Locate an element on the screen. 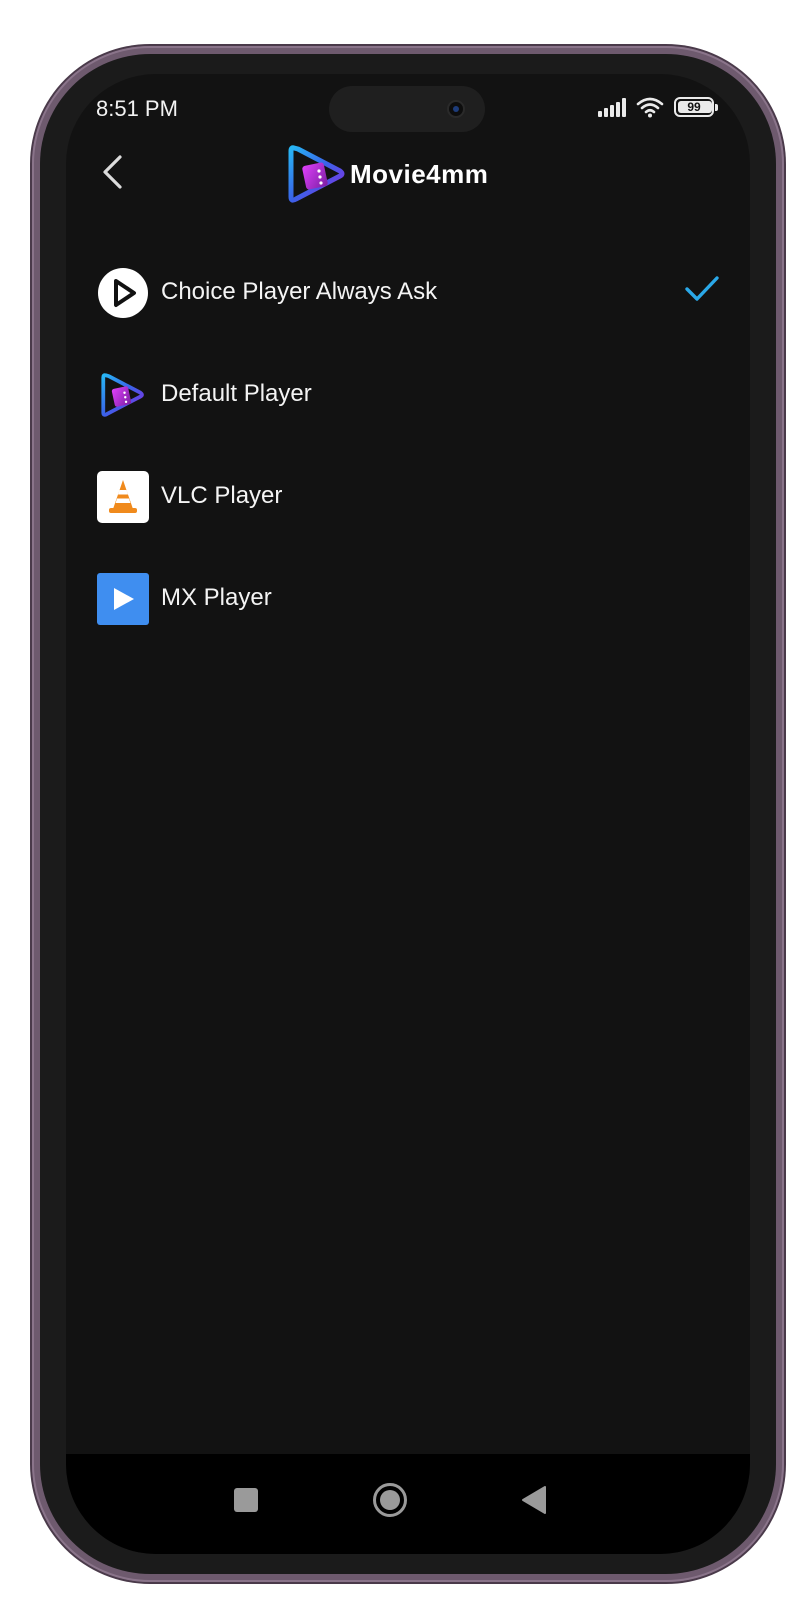 The width and height of the screenshot is (812, 1624). player-label: Choice Player Always Ask is located at coordinates (299, 291).